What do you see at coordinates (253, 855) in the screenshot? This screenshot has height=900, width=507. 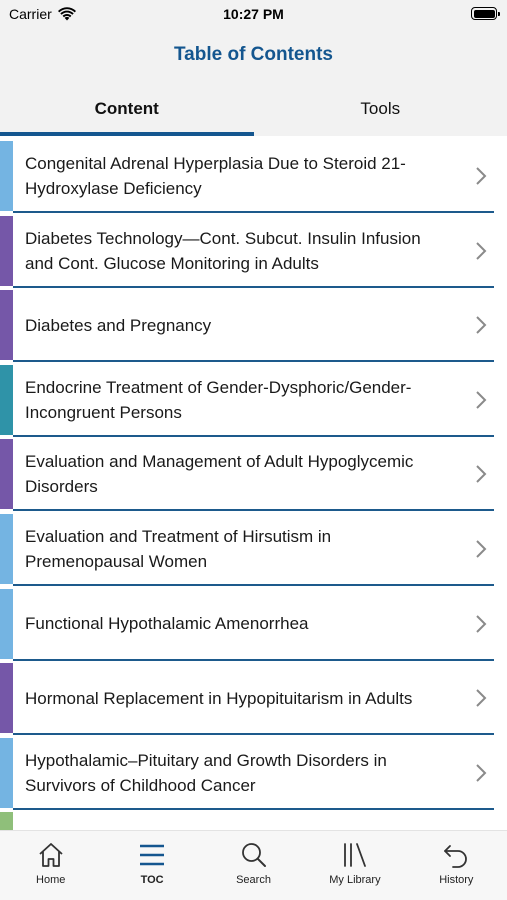 I see `search-icon` at bounding box center [253, 855].